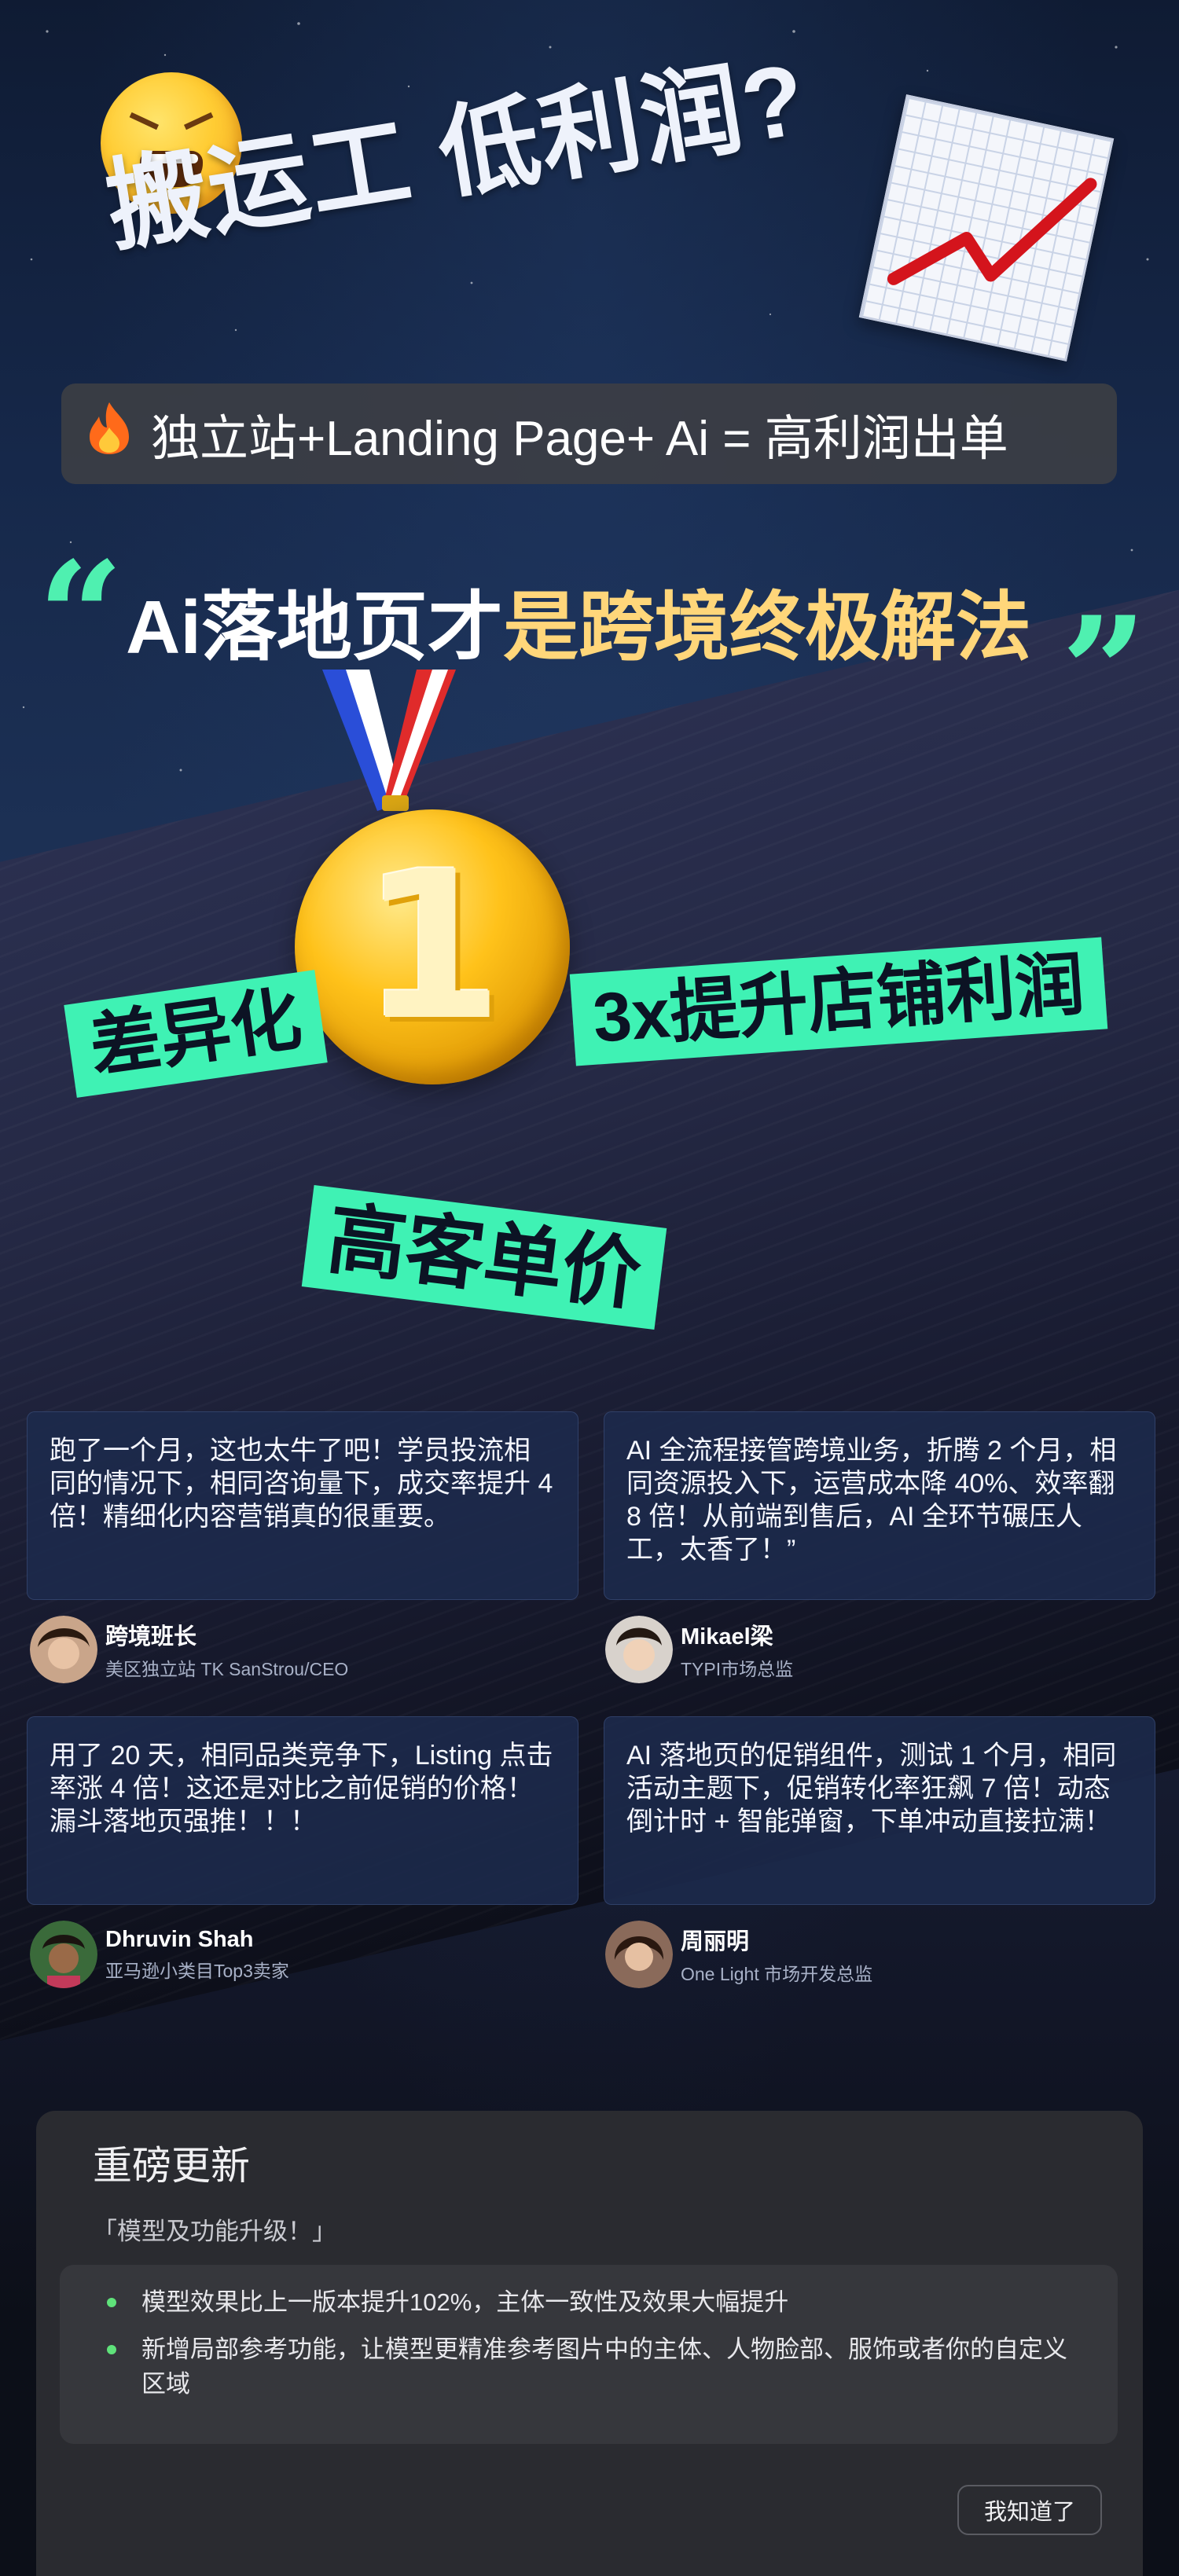 This screenshot has width=1179, height=2576. I want to click on author-role: TYPI市场总监, so click(737, 1669).